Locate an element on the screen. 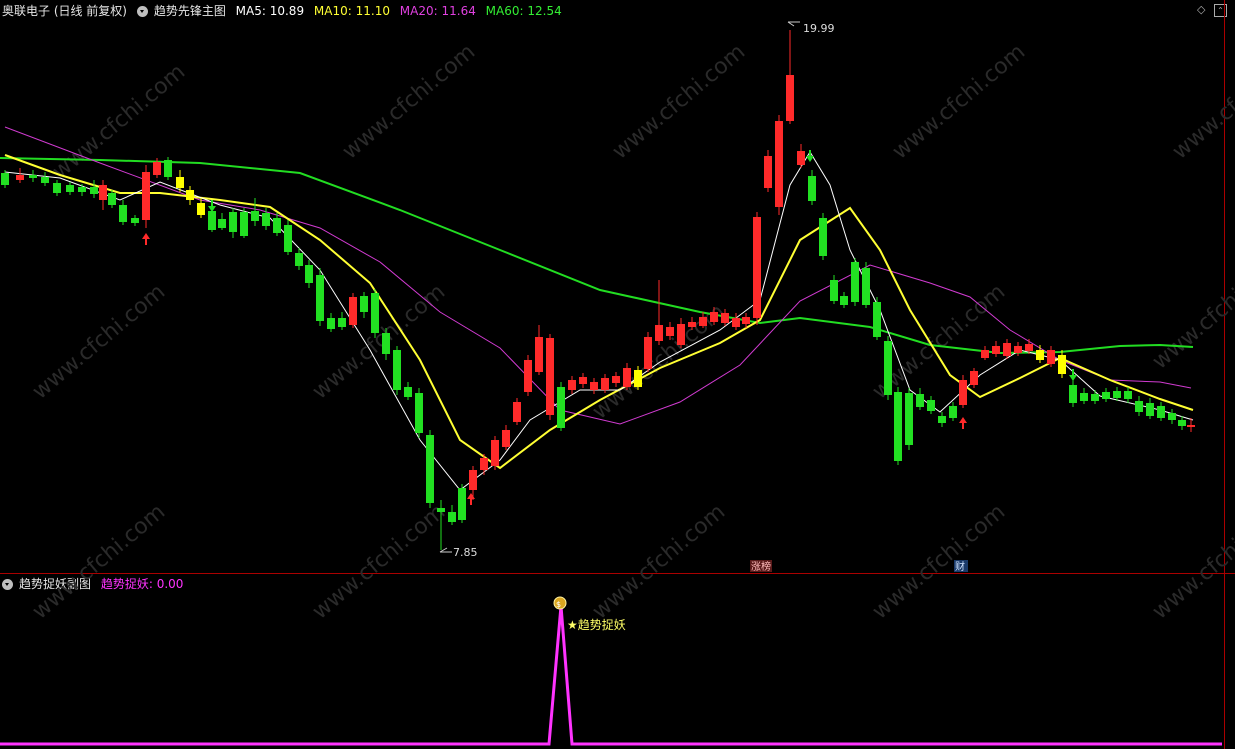 The image size is (1235, 749). cai-tag: 财 is located at coordinates (960, 566).